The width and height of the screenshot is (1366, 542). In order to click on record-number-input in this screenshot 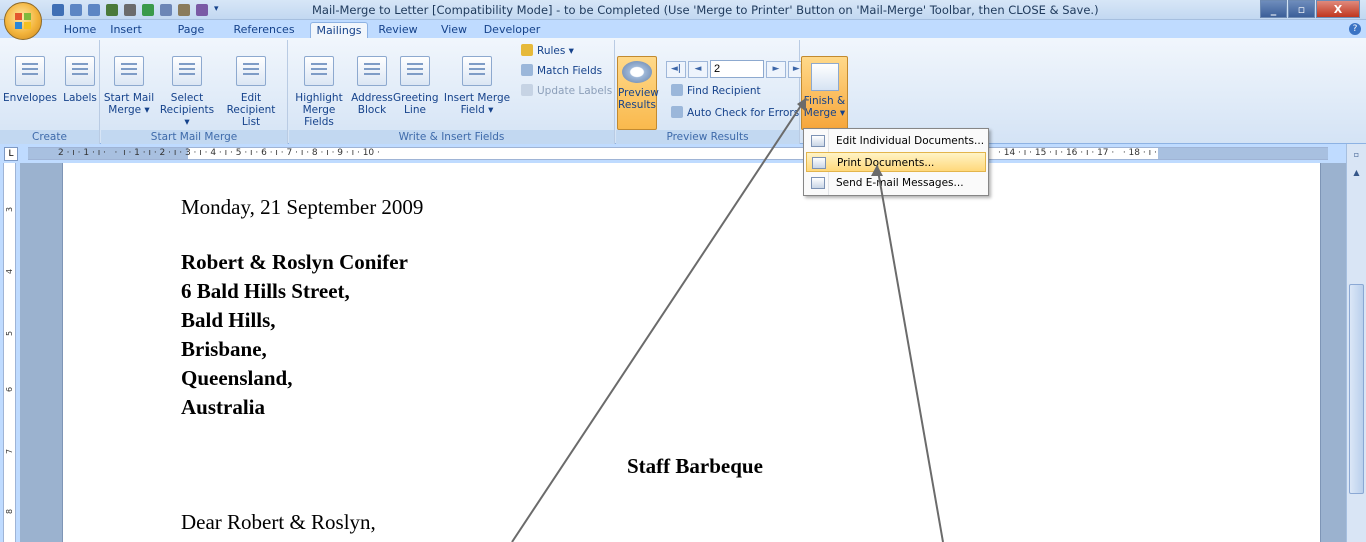, I will do `click(737, 69)`.